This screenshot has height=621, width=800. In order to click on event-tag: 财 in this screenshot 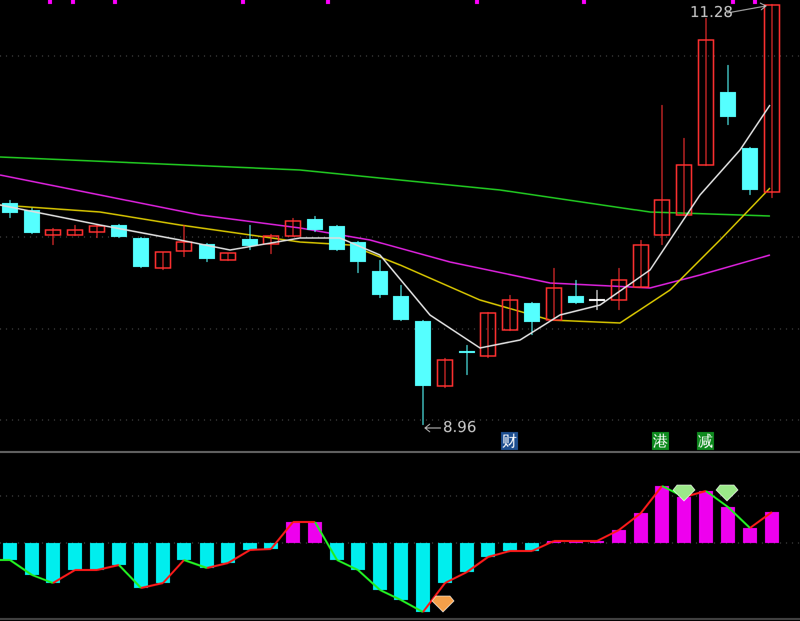, I will do `click(509, 441)`.